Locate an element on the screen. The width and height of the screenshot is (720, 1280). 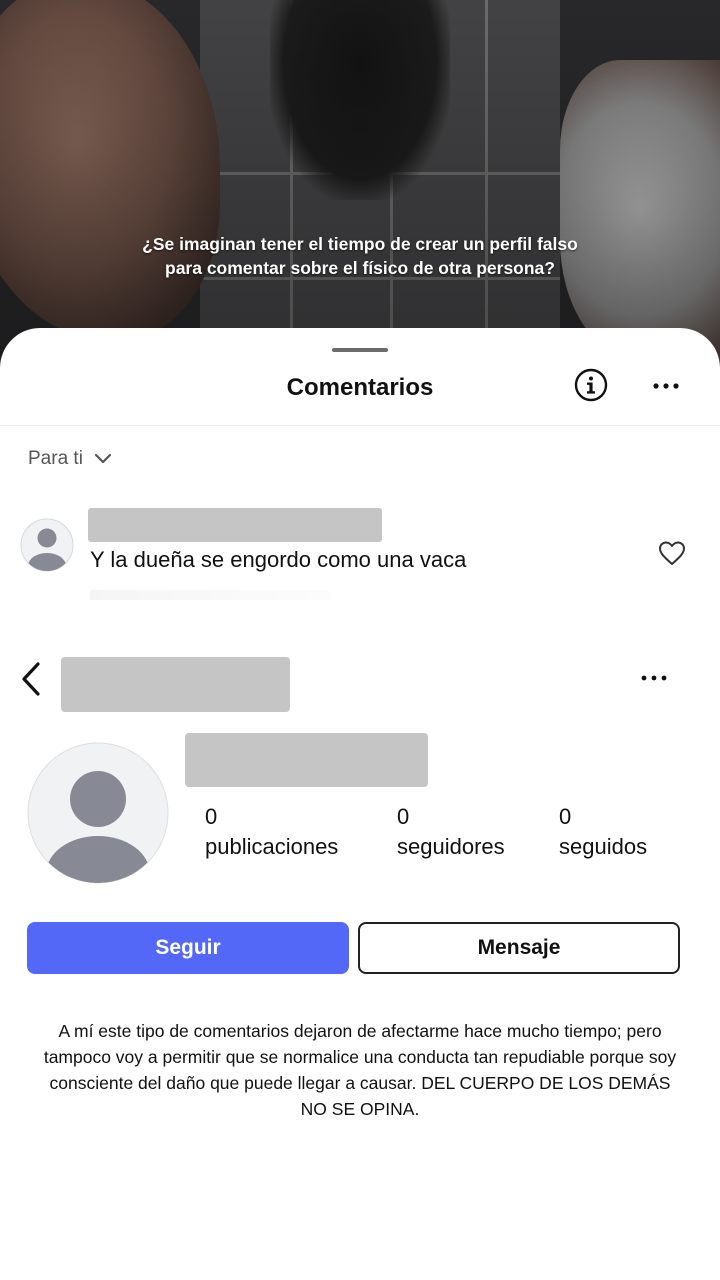
comment-text: Y la dueña se engordo como una vaca is located at coordinates (278, 559).